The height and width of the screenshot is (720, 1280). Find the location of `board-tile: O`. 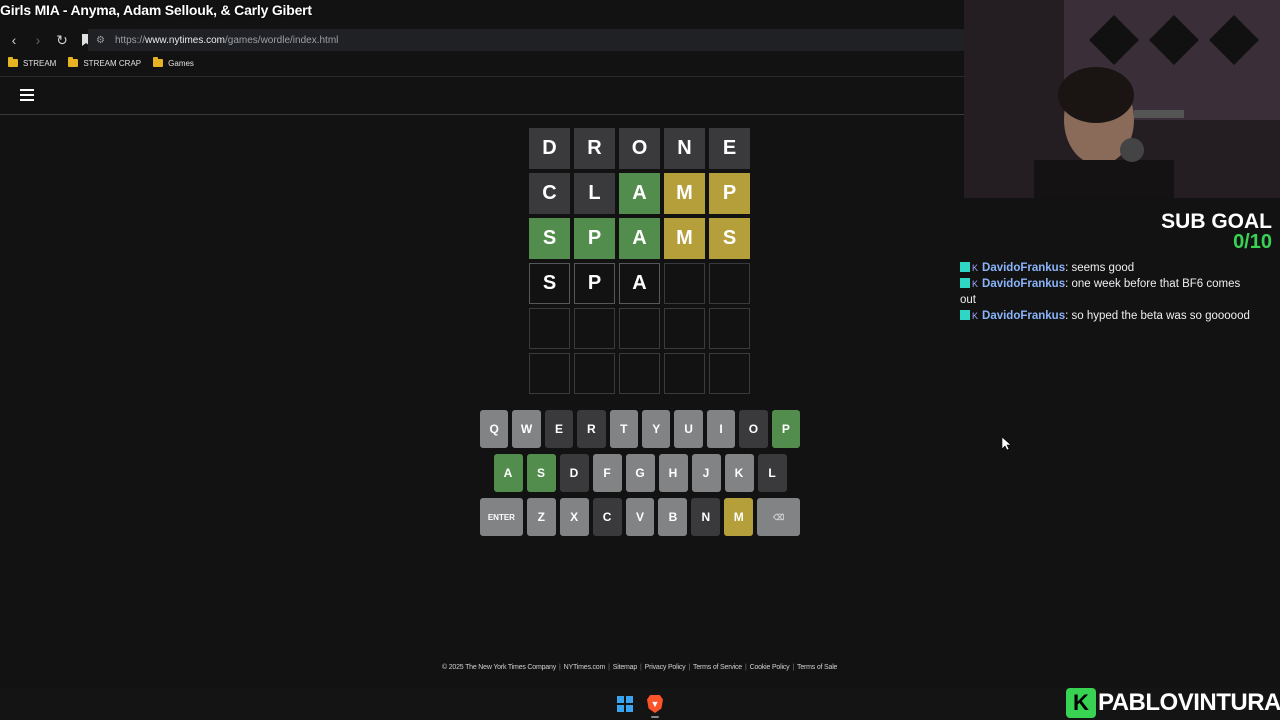

board-tile: O is located at coordinates (639, 148).